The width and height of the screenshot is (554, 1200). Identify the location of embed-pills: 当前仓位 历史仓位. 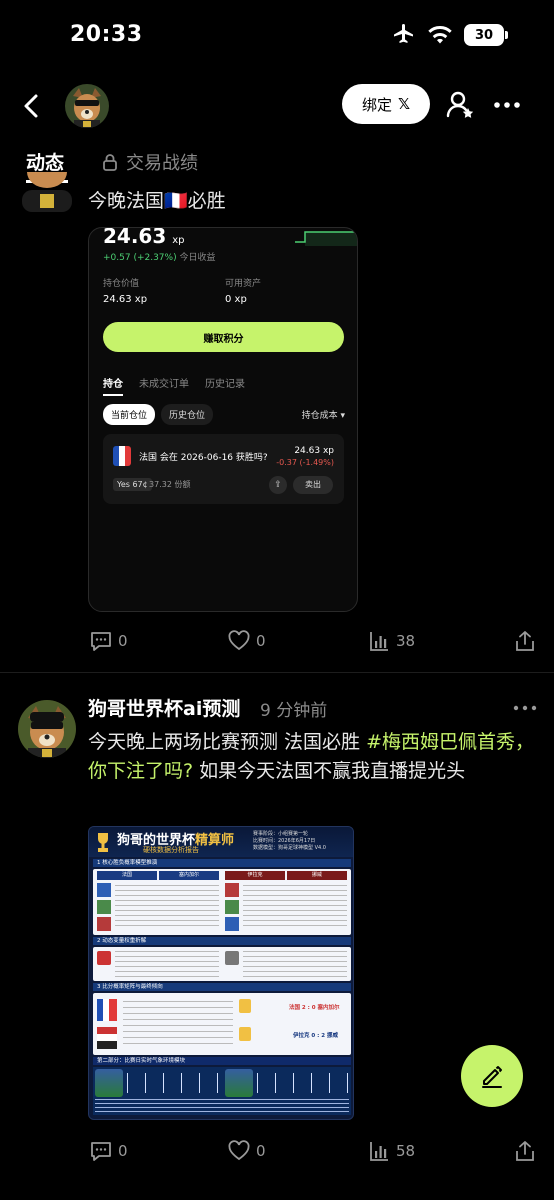
(158, 414).